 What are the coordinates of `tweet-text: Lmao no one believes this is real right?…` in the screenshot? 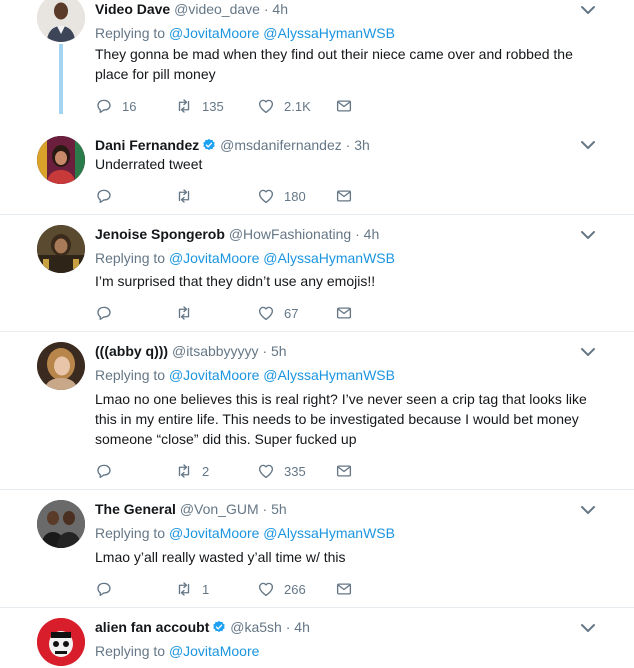 It's located at (345, 419).